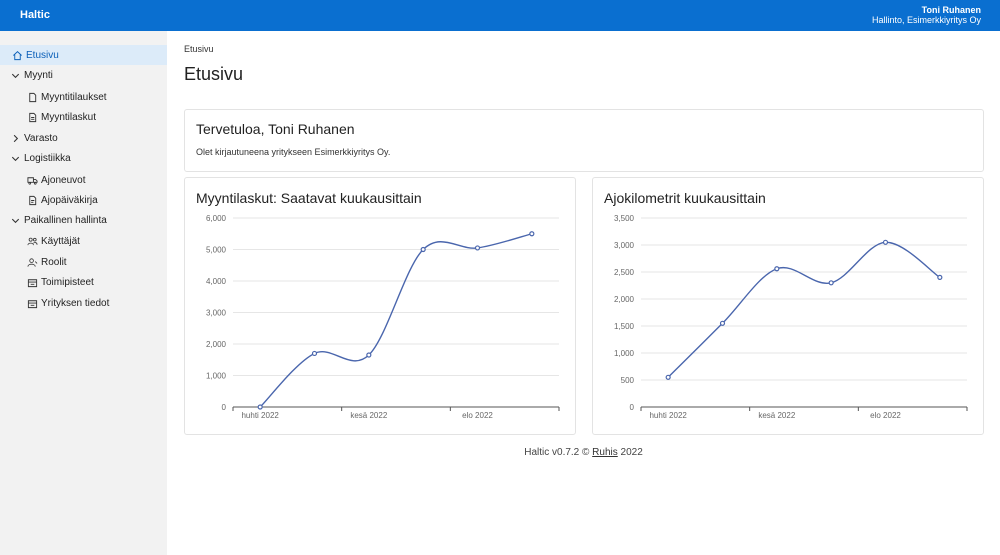  I want to click on footer-version: Haltic v0.7.2 ©, so click(558, 452).